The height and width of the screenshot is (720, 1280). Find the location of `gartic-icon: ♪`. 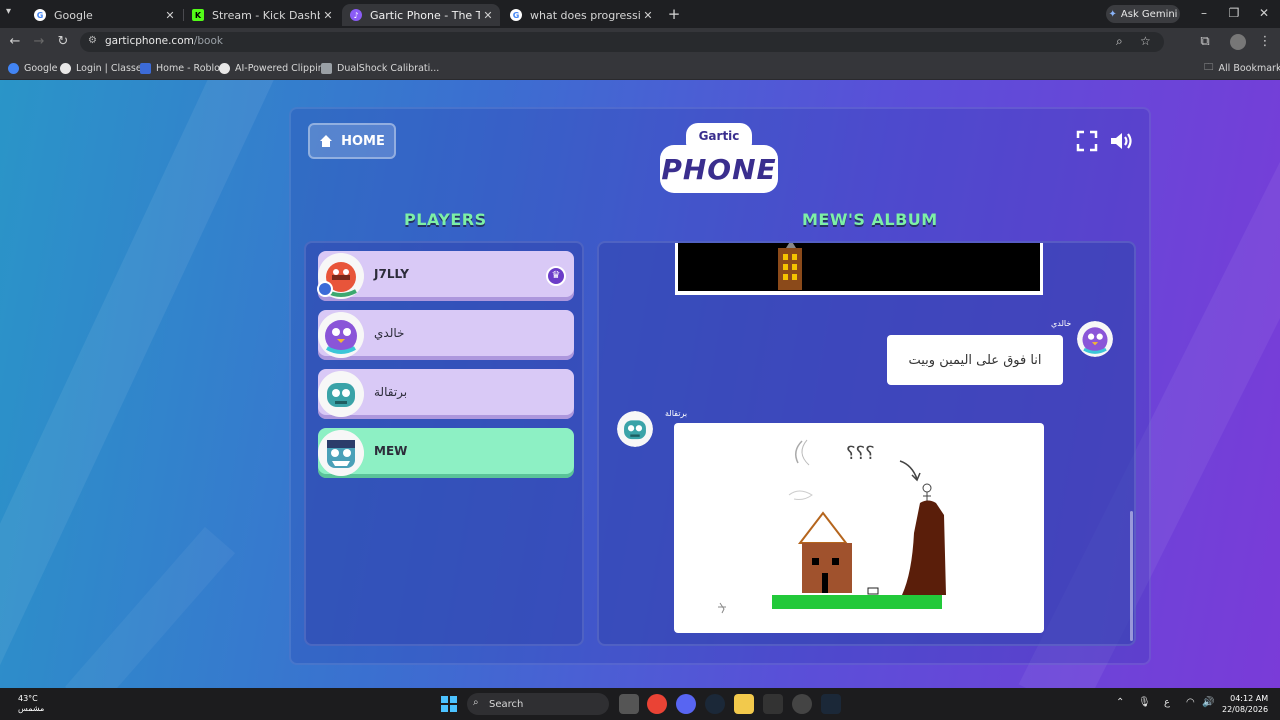

gartic-icon: ♪ is located at coordinates (356, 15).